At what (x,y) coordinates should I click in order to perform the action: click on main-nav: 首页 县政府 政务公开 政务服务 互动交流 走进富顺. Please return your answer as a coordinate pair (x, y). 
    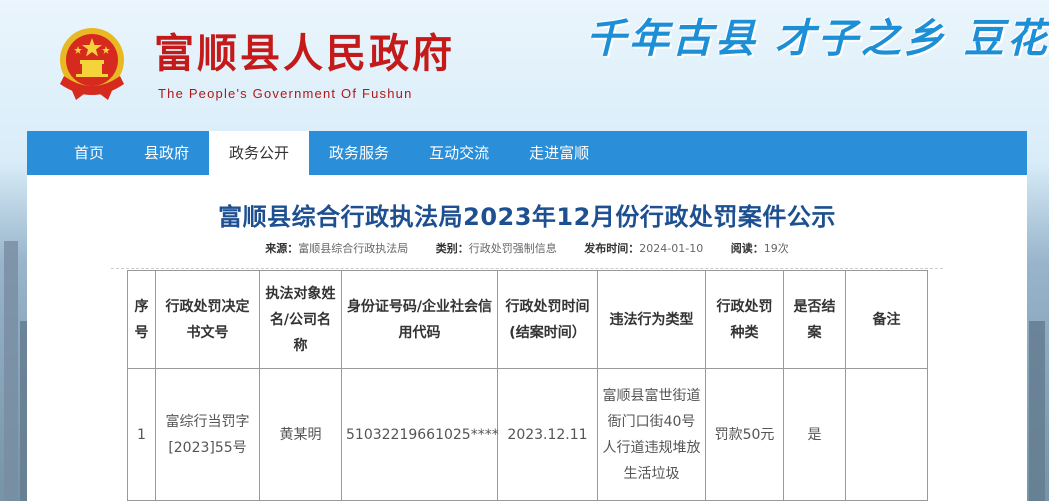
    Looking at the image, I should click on (527, 153).